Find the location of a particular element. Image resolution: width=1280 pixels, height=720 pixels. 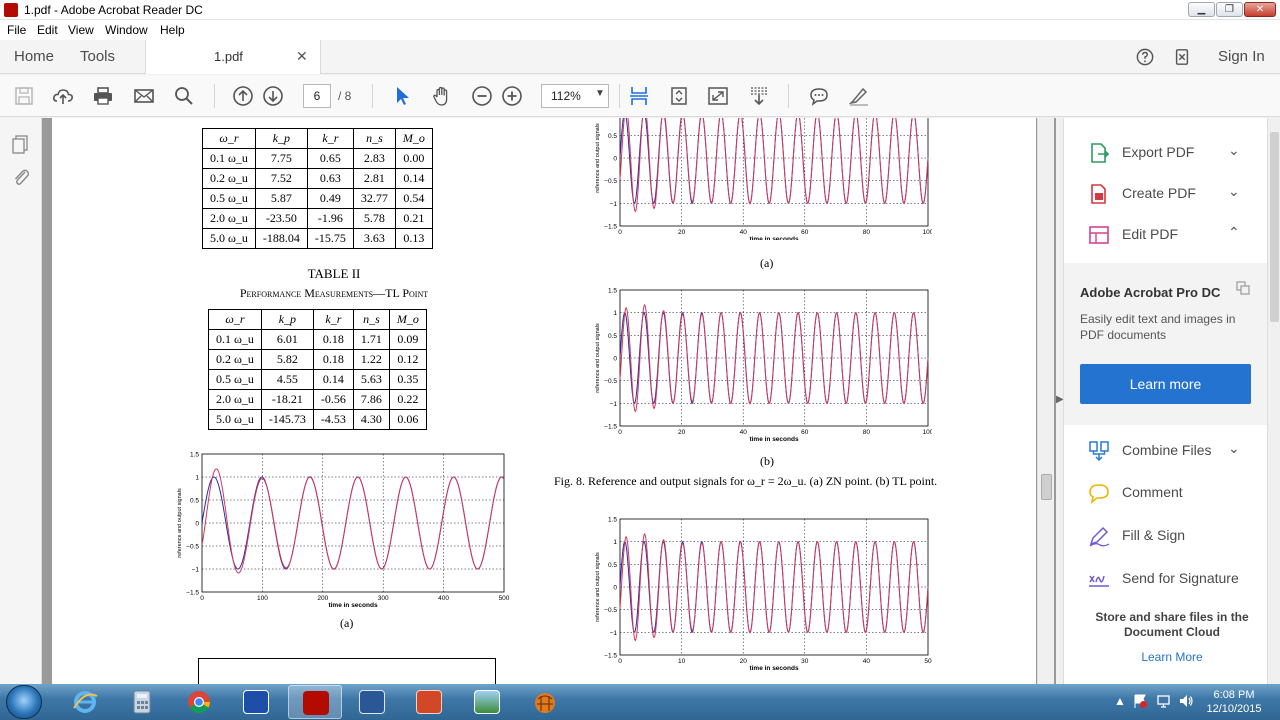

tool-fill-sign: Fill & Sign is located at coordinates (1166, 535).